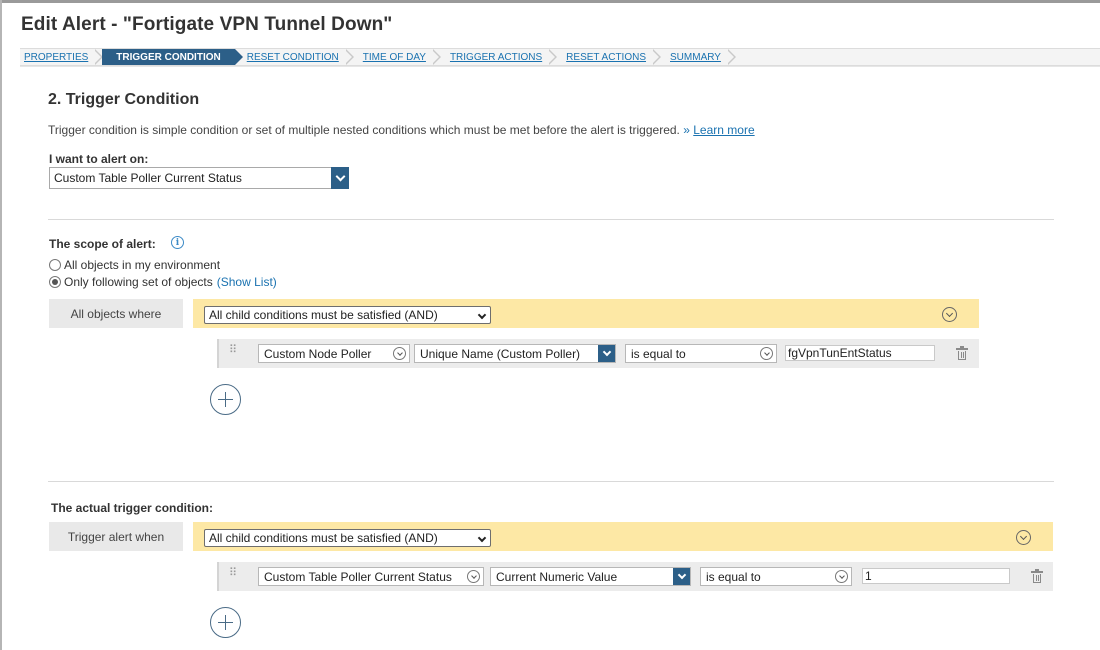 The image size is (1100, 650). What do you see at coordinates (318, 353) in the screenshot?
I see `scope-entity-value: Custom Node Poller` at bounding box center [318, 353].